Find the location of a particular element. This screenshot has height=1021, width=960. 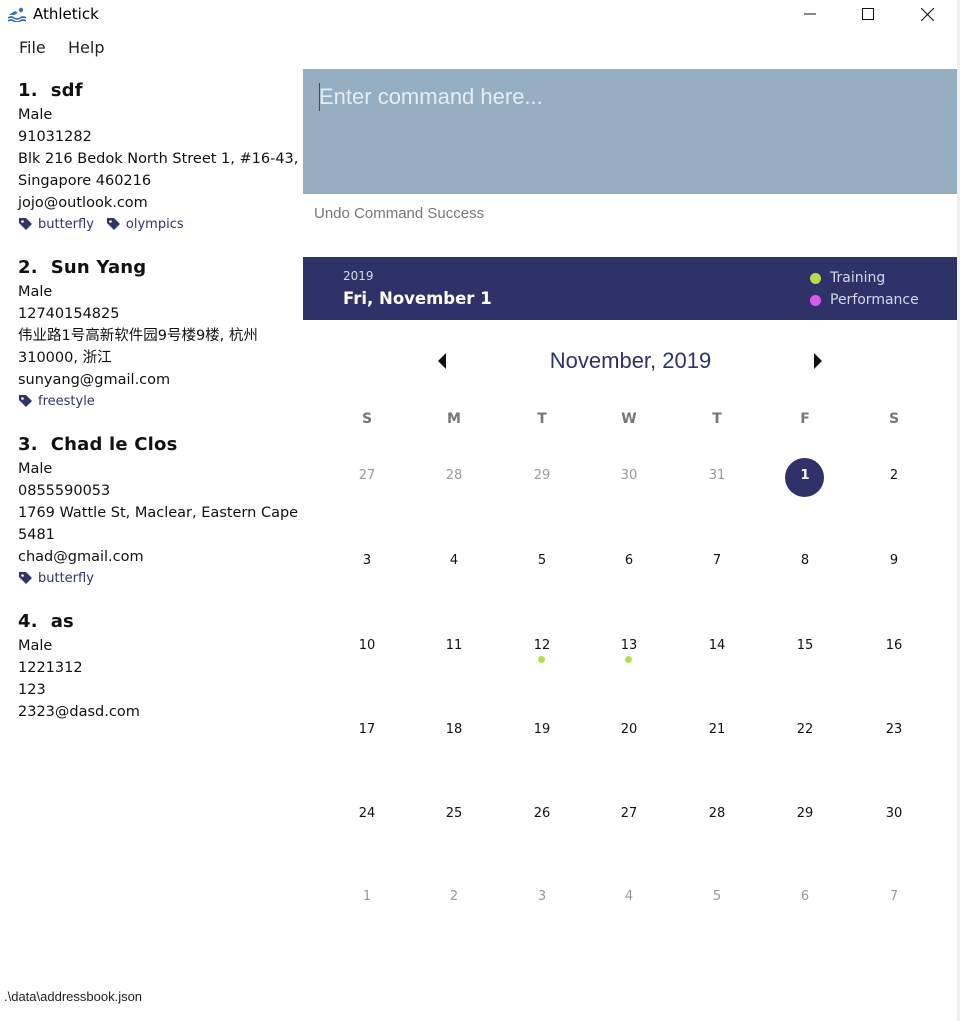

person-index: 2. is located at coordinates (28, 267).